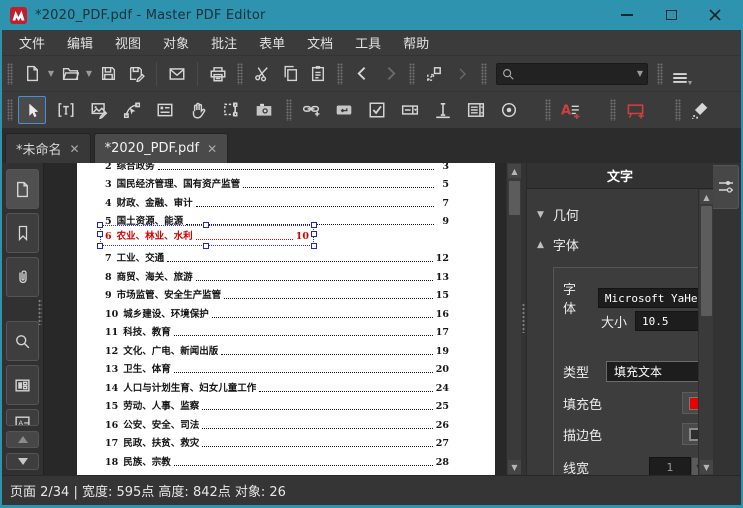  What do you see at coordinates (264, 110) in the screenshot?
I see `snapshot-tool-button` at bounding box center [264, 110].